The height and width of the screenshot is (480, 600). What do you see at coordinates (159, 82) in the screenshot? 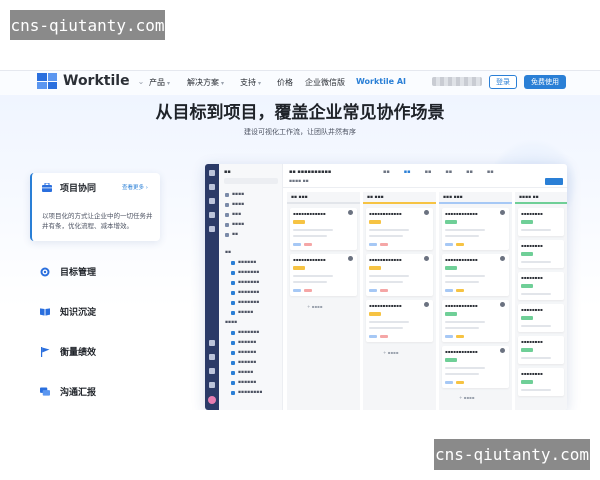
I see `nav-item-product: 产品 ▾` at bounding box center [159, 82].